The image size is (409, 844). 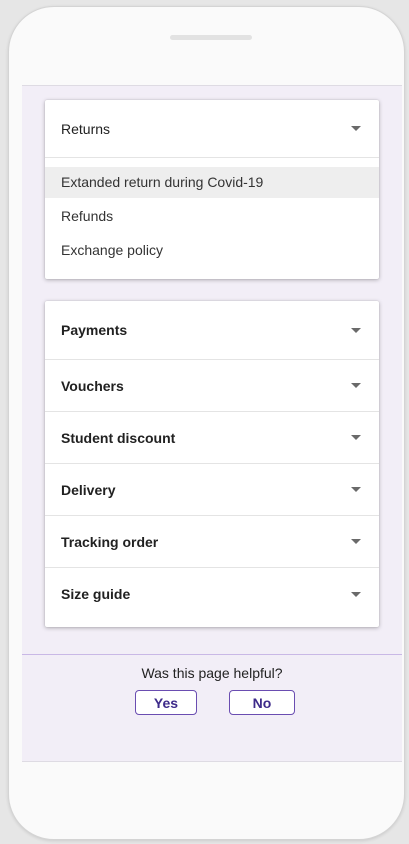 What do you see at coordinates (94, 330) in the screenshot?
I see `accordion-label: Payments` at bounding box center [94, 330].